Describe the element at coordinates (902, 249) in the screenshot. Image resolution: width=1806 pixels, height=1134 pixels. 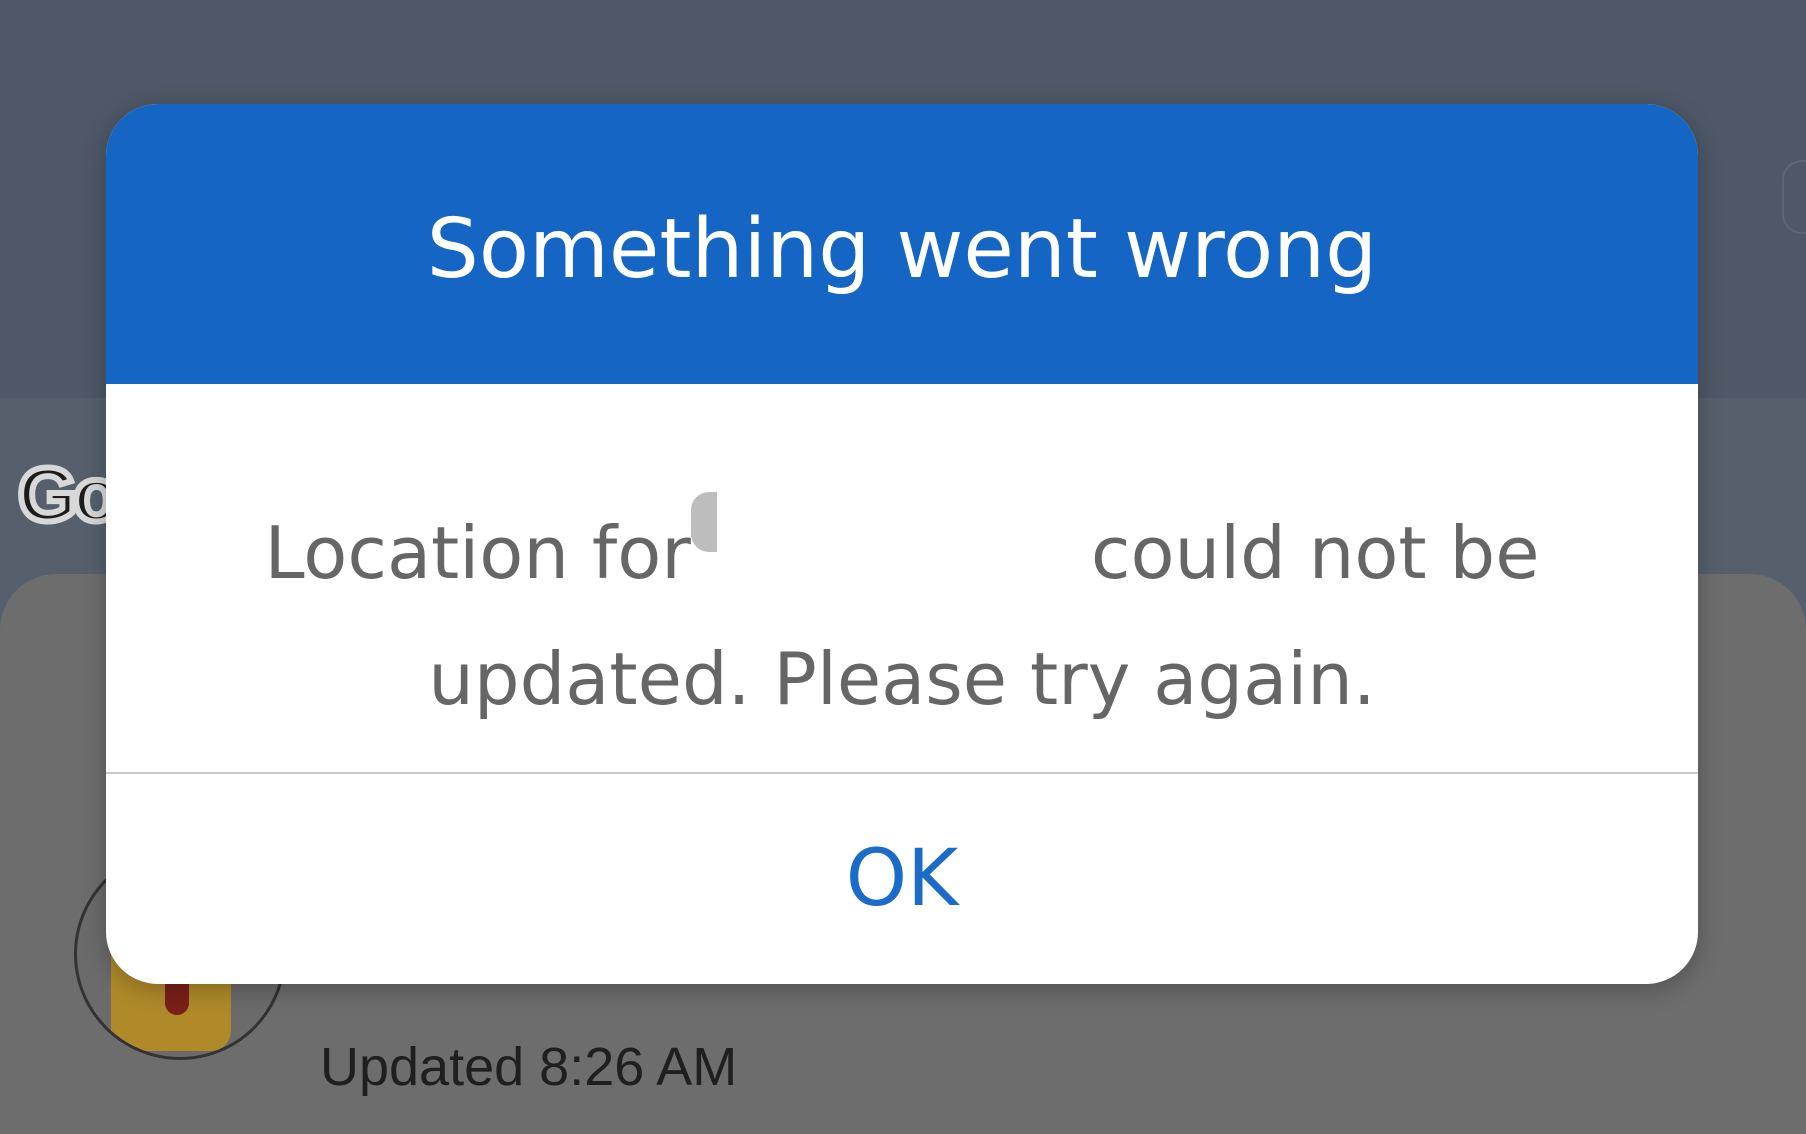
I see `dialog-title: Something went wrong` at that location.